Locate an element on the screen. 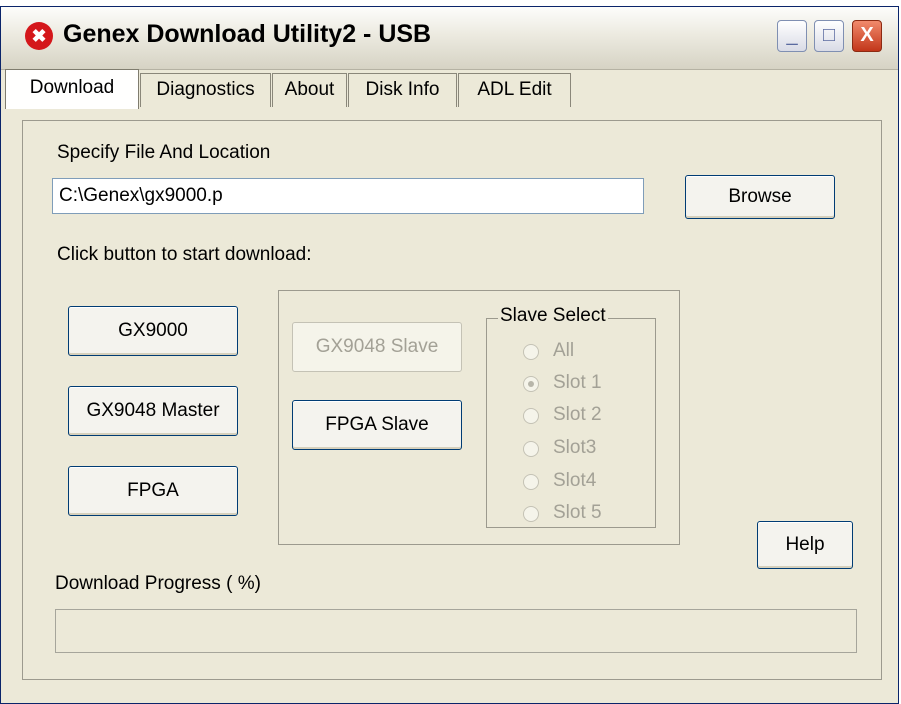  maximize-button: □ is located at coordinates (829, 36).